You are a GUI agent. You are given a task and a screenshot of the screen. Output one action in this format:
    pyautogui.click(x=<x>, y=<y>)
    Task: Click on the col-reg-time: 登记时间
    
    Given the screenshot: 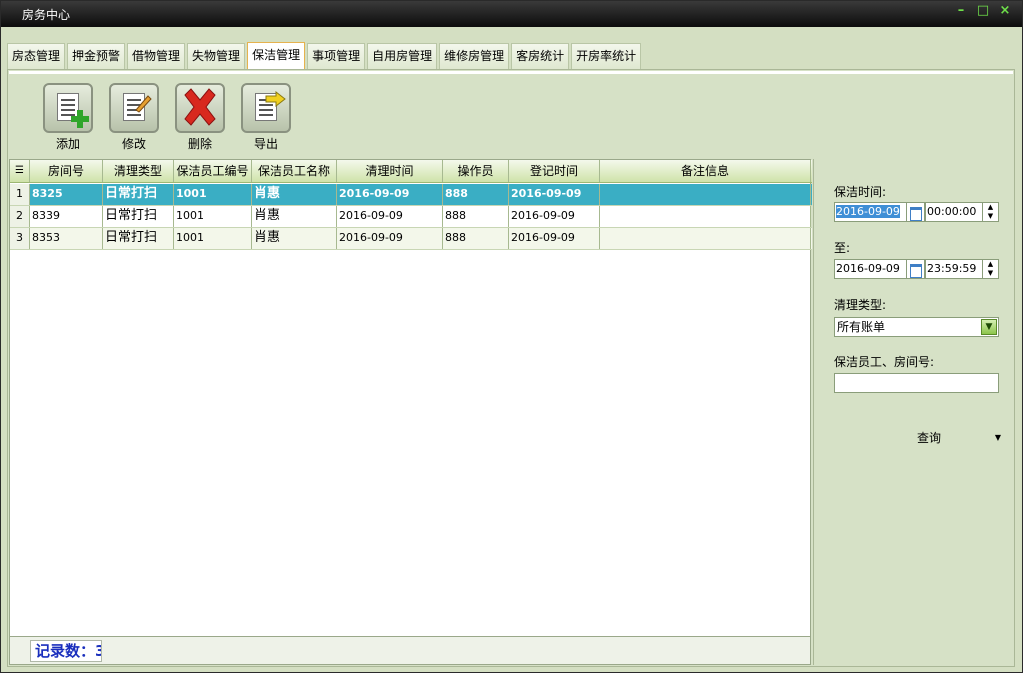 What is the action you would take?
    pyautogui.click(x=554, y=171)
    